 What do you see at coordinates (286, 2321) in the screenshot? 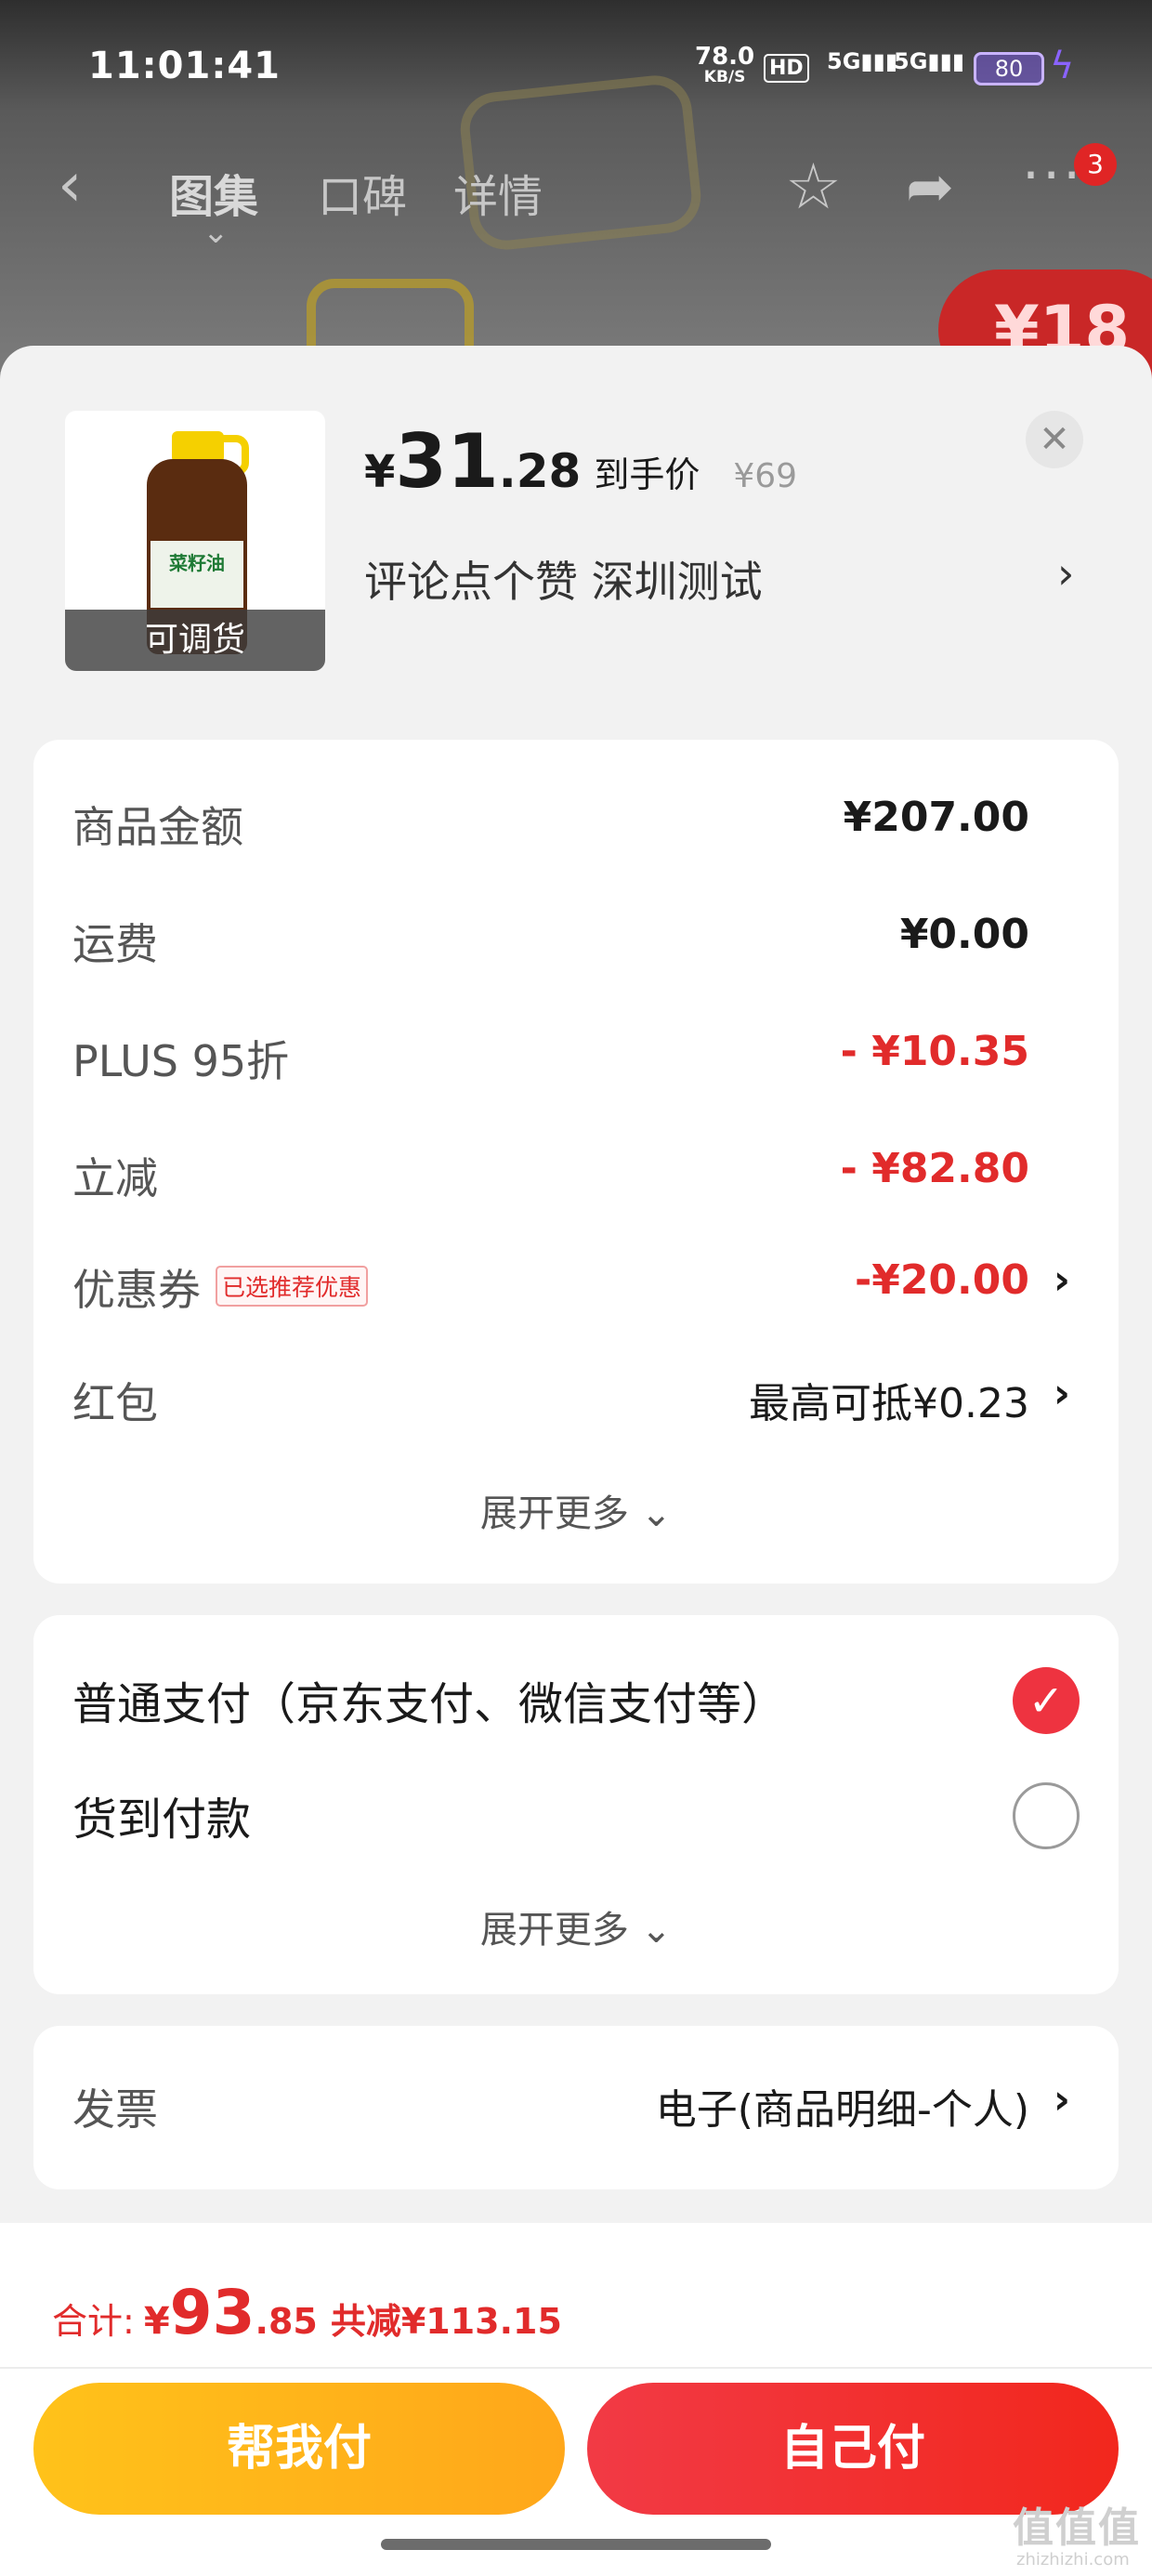
I see `total-decimal: .85` at bounding box center [286, 2321].